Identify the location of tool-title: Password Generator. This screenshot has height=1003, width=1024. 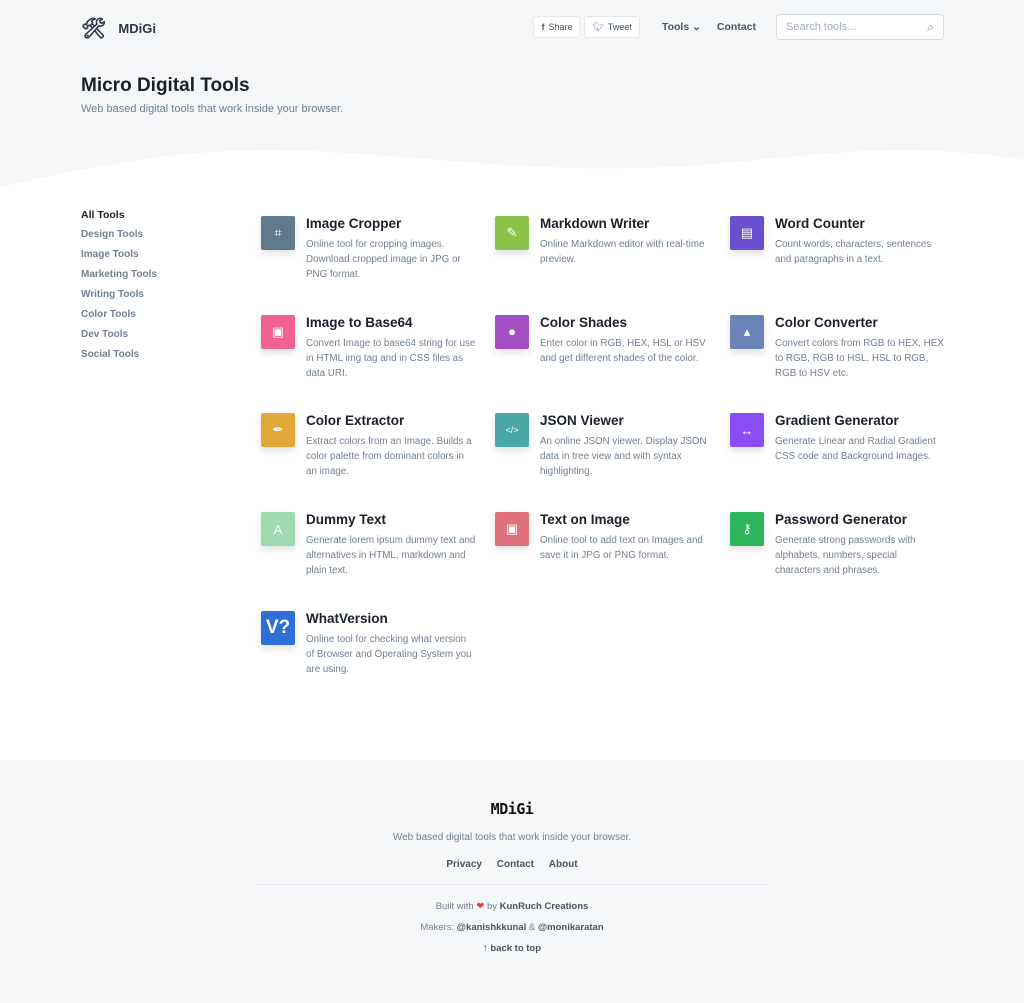
(860, 519).